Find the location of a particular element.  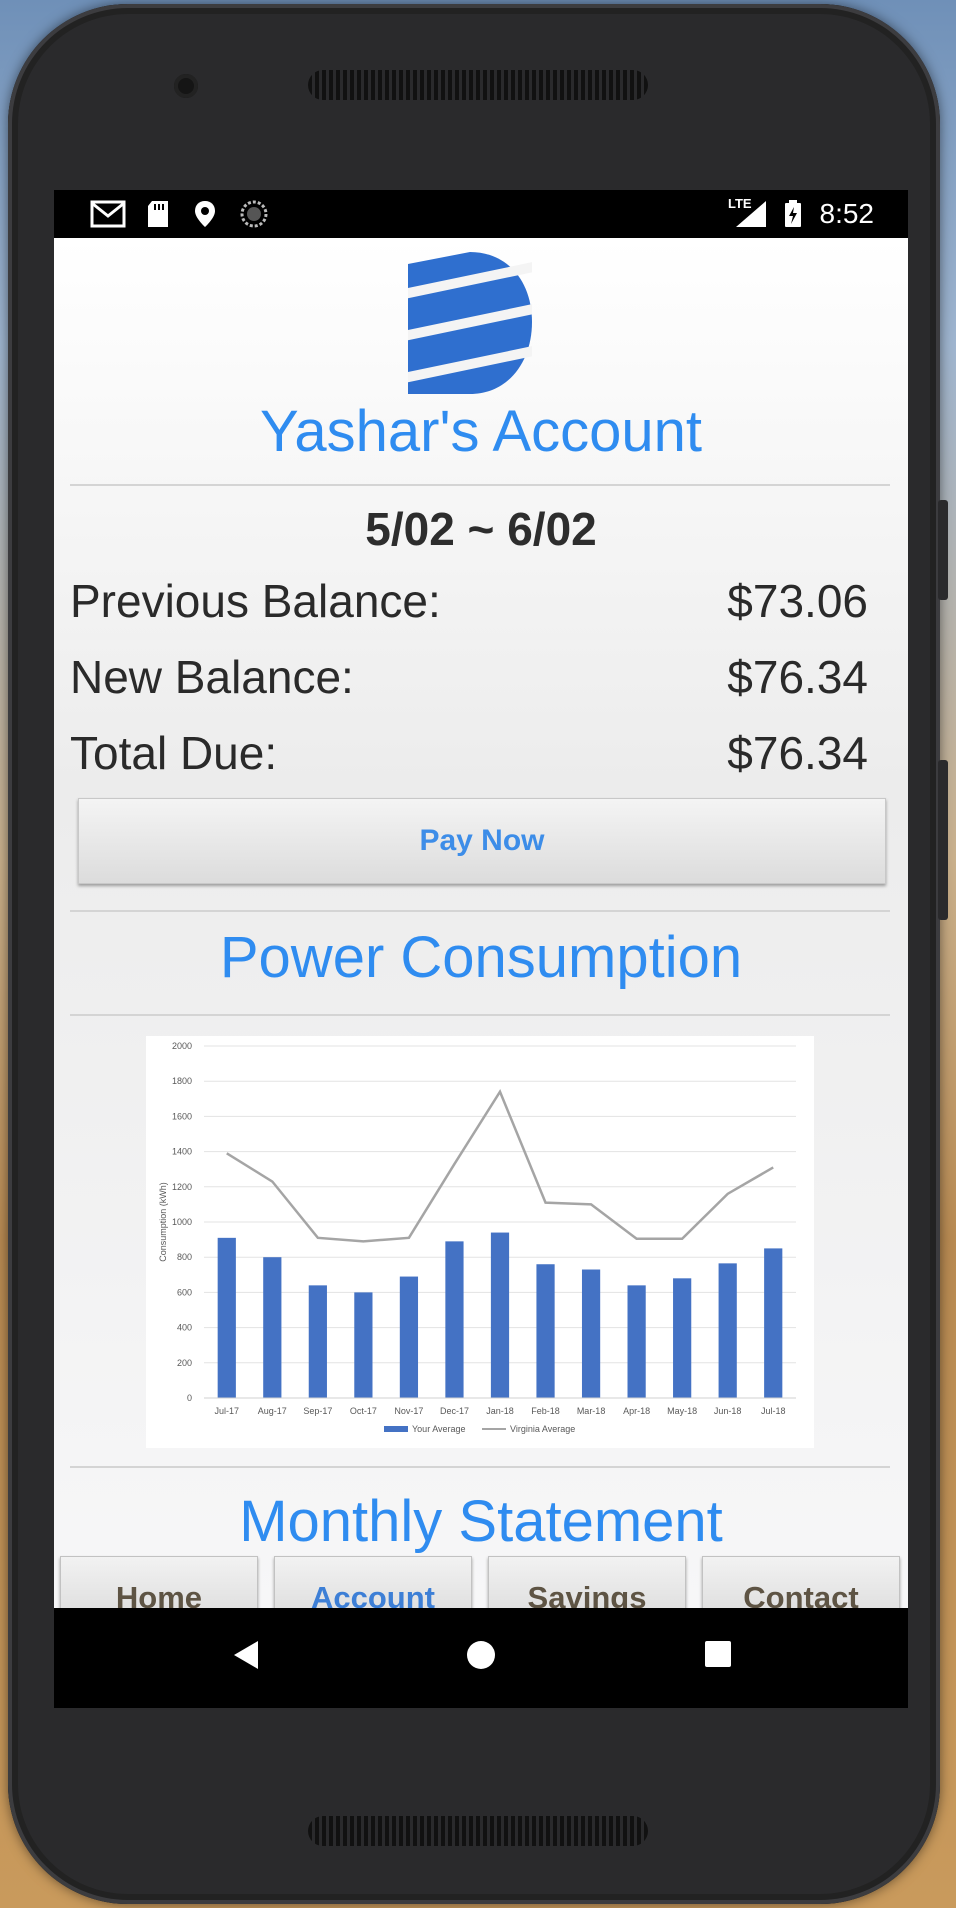

y-tick-label: 800 is located at coordinates (184, 1257).